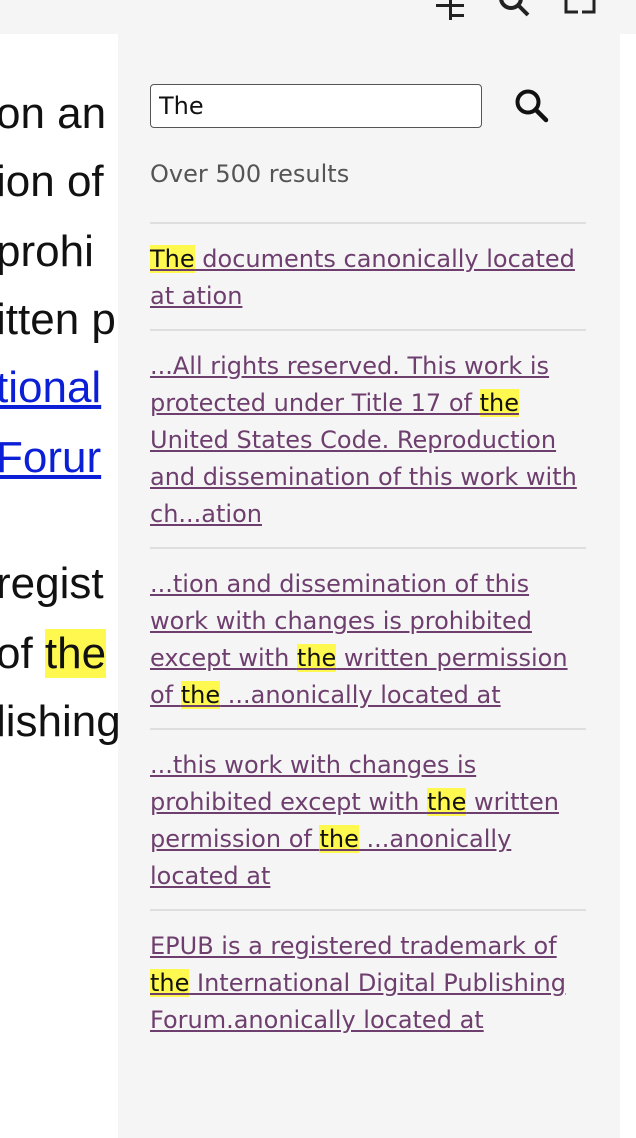 This screenshot has height=1138, width=636. What do you see at coordinates (53, 113) in the screenshot?
I see `book-line: on an` at bounding box center [53, 113].